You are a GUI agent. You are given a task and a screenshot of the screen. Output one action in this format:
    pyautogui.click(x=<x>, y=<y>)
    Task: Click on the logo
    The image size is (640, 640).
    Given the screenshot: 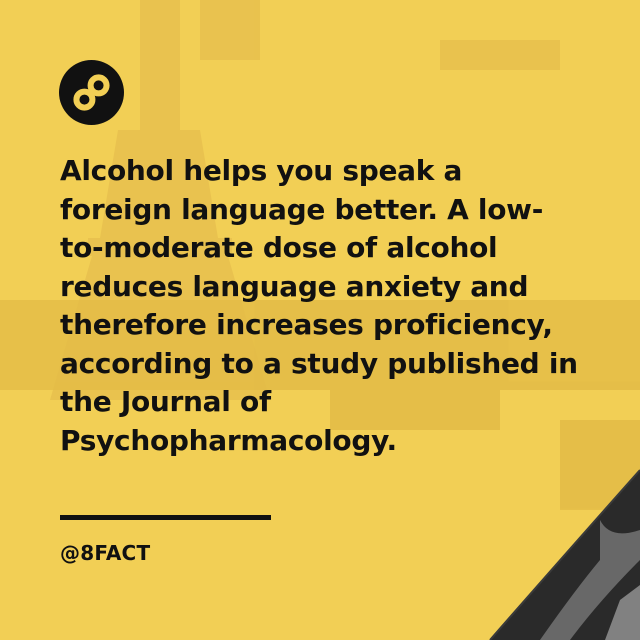 What is the action you would take?
    pyautogui.click(x=91, y=92)
    